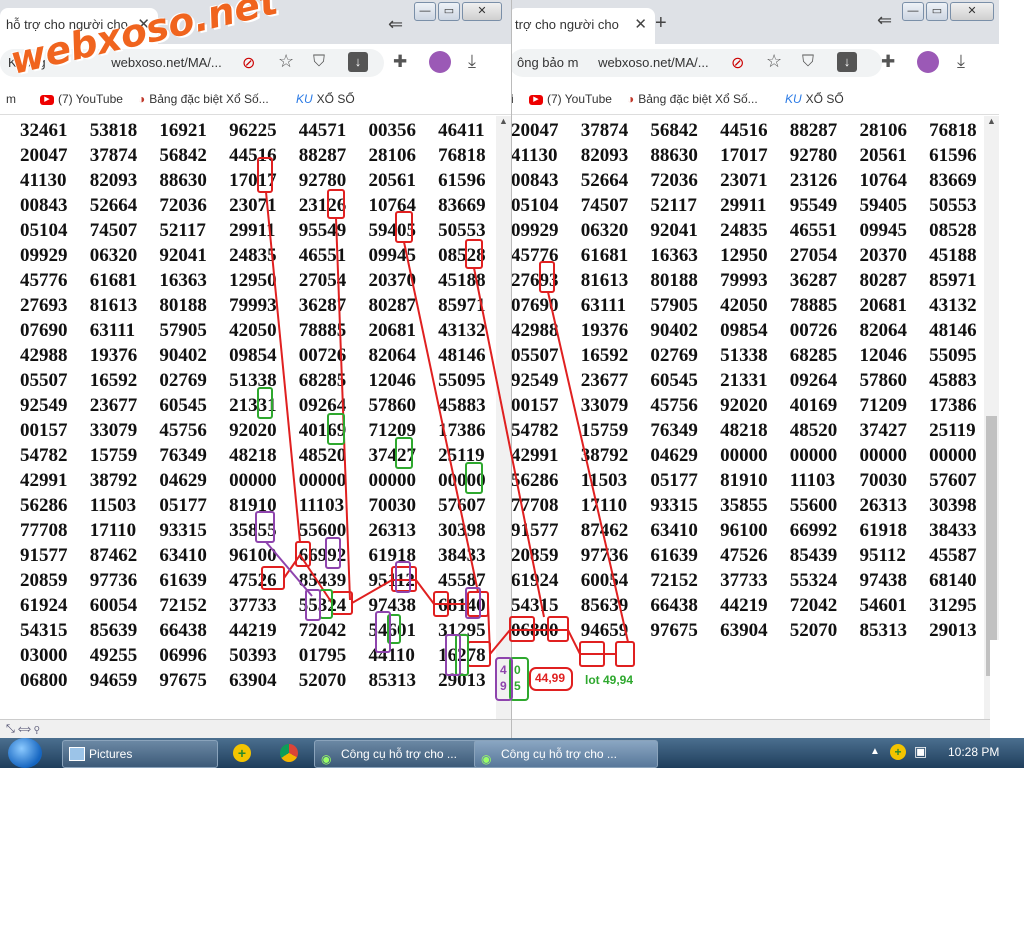 The height and width of the screenshot is (952, 1036). What do you see at coordinates (517, 678) in the screenshot?
I see `green-digit-stack: 0 5` at bounding box center [517, 678].